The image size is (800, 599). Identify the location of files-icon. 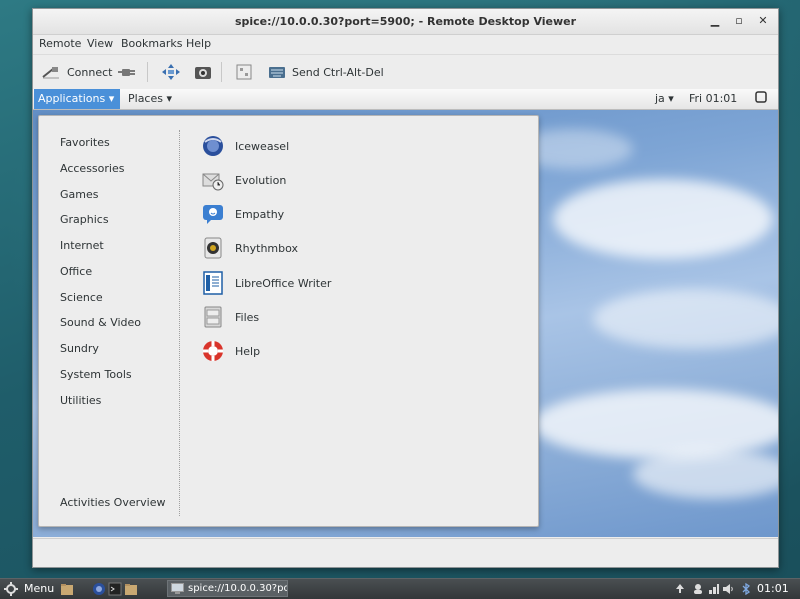
(213, 317).